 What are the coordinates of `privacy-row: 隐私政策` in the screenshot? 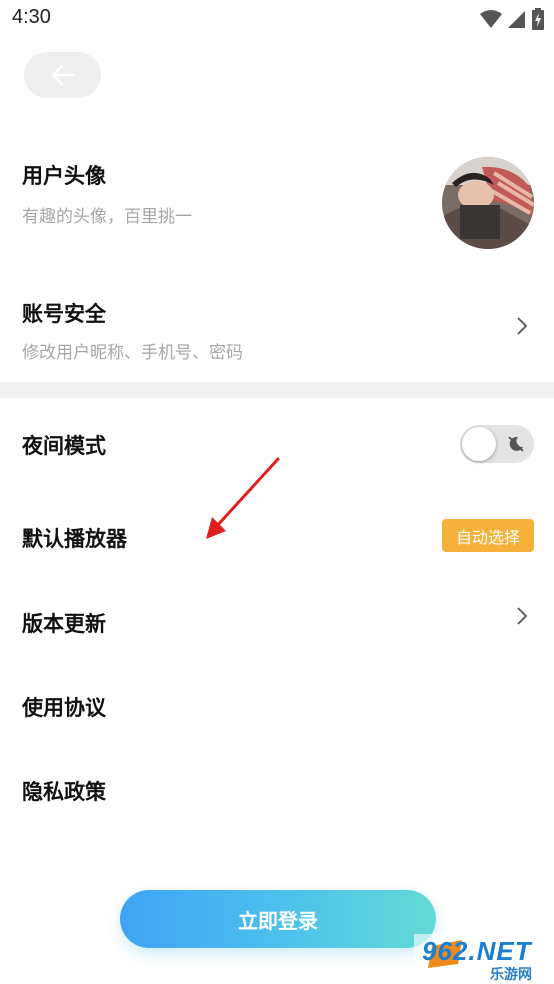 It's located at (277, 790).